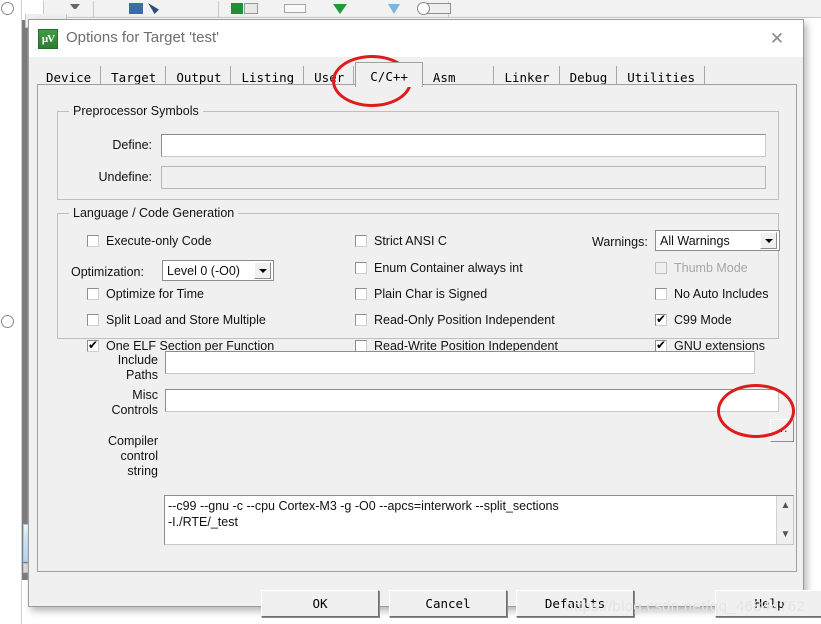 The image size is (821, 624). I want to click on cancel-button: Cancel, so click(448, 603).